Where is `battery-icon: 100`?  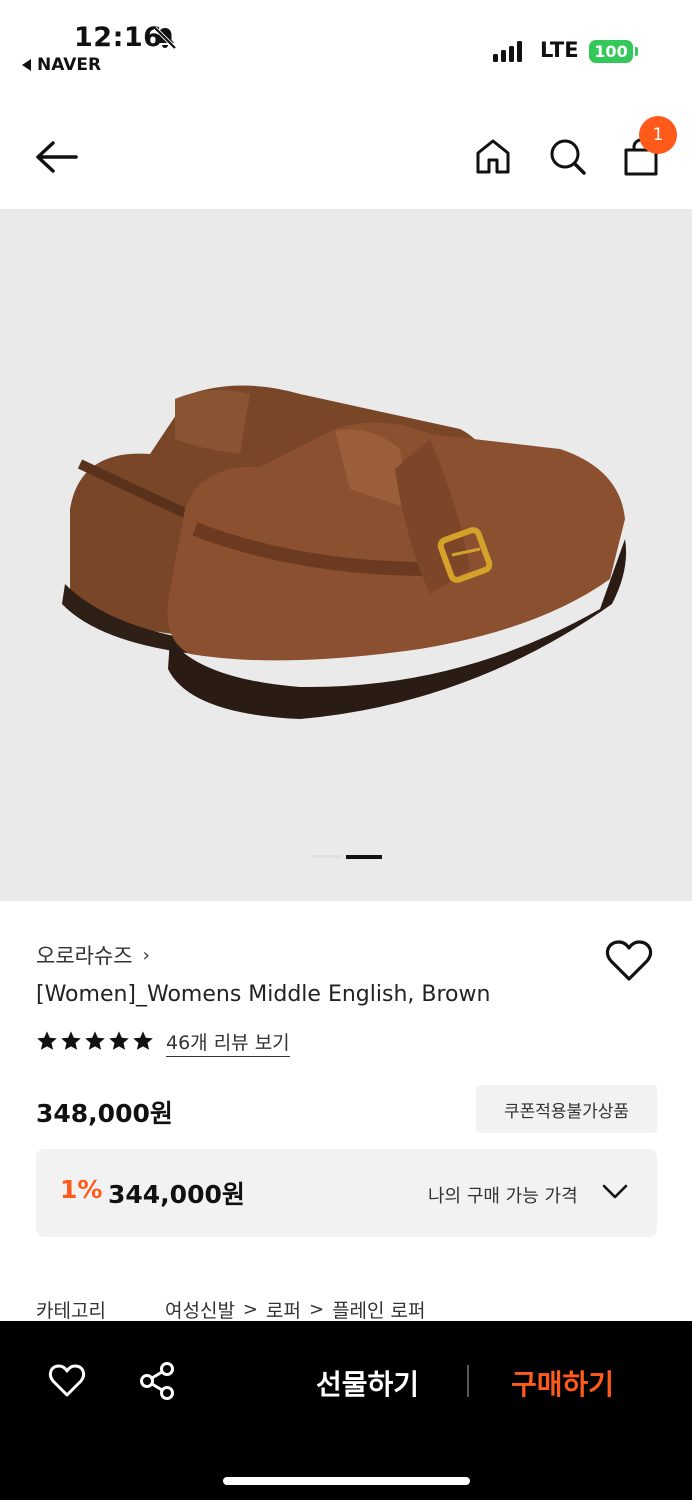
battery-icon: 100 is located at coordinates (611, 51).